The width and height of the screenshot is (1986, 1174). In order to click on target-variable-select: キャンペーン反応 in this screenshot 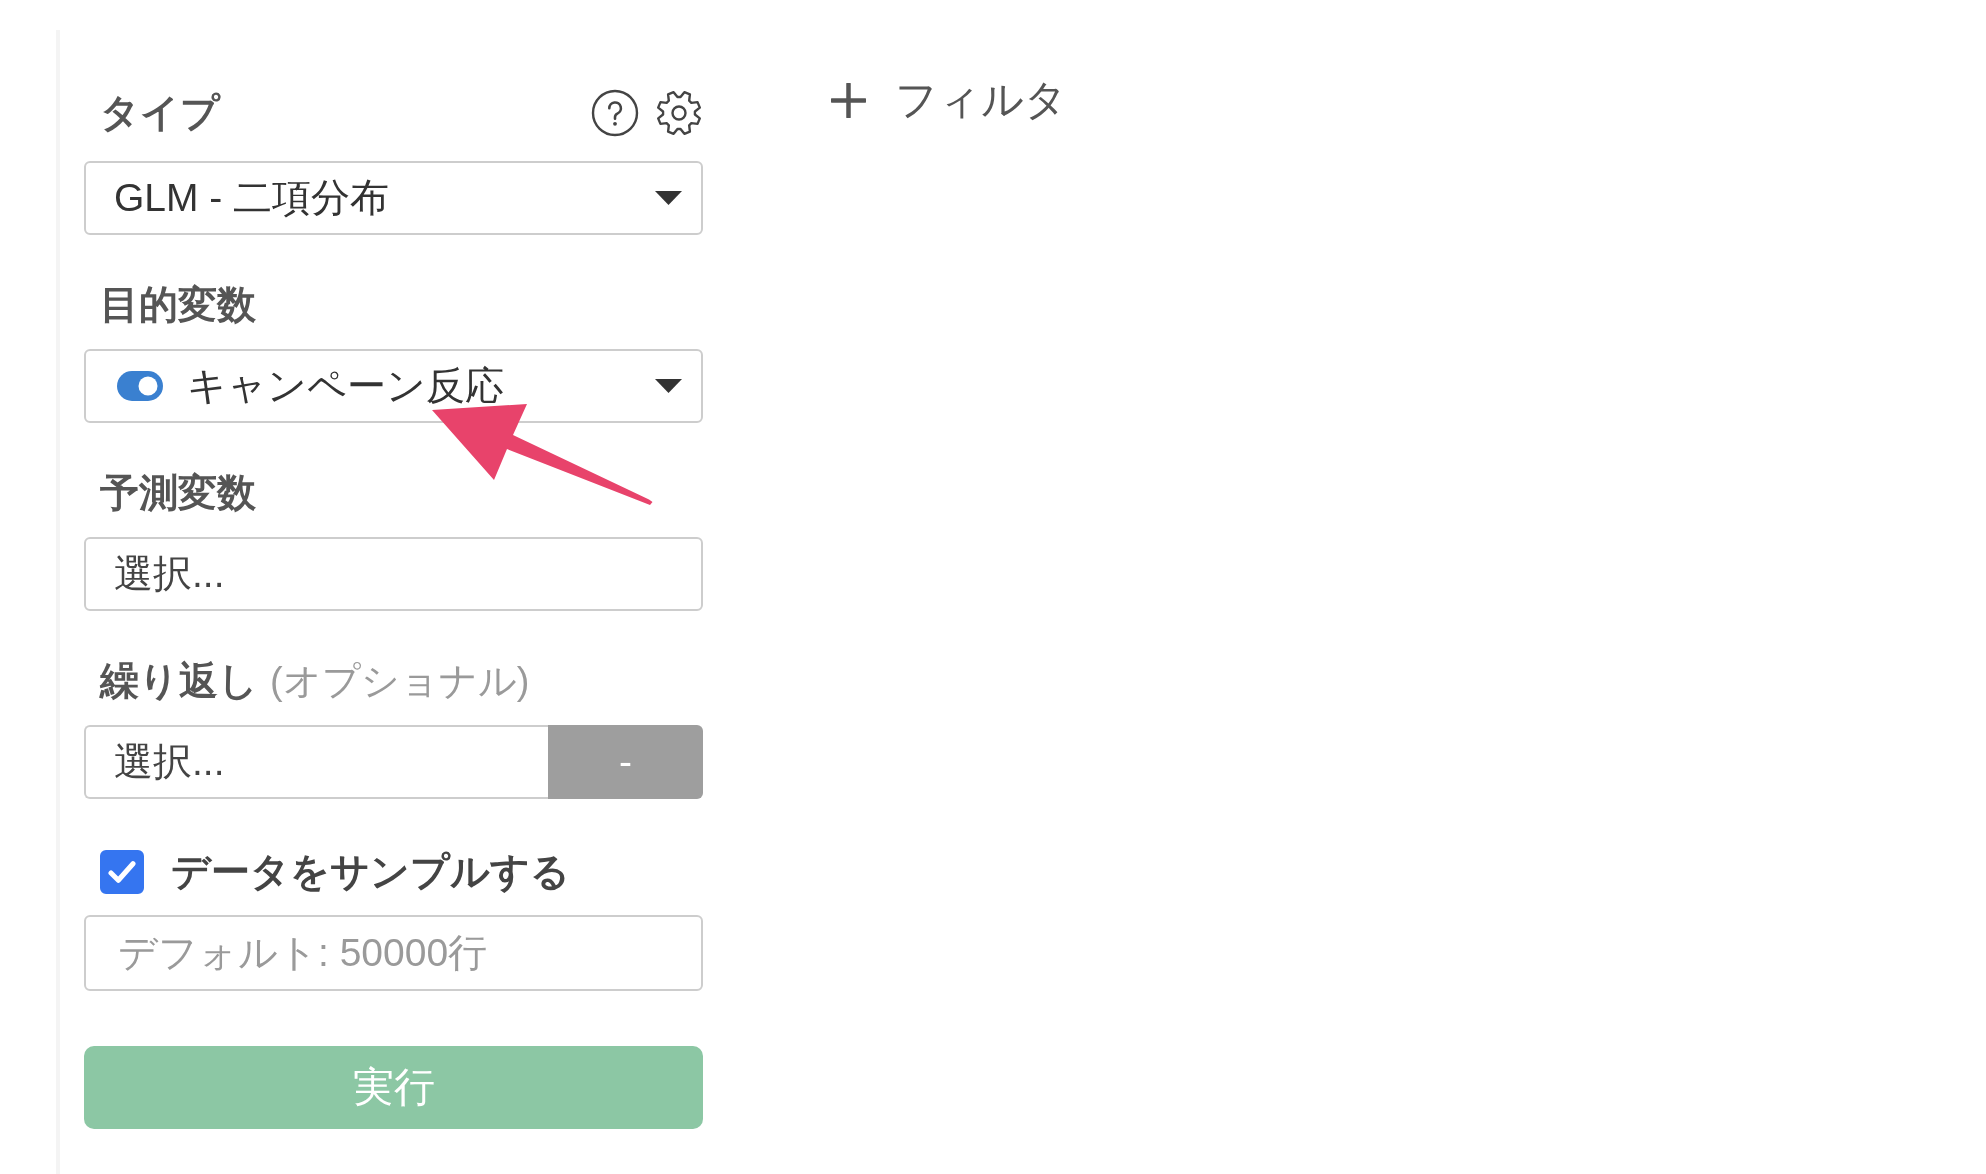, I will do `click(393, 386)`.